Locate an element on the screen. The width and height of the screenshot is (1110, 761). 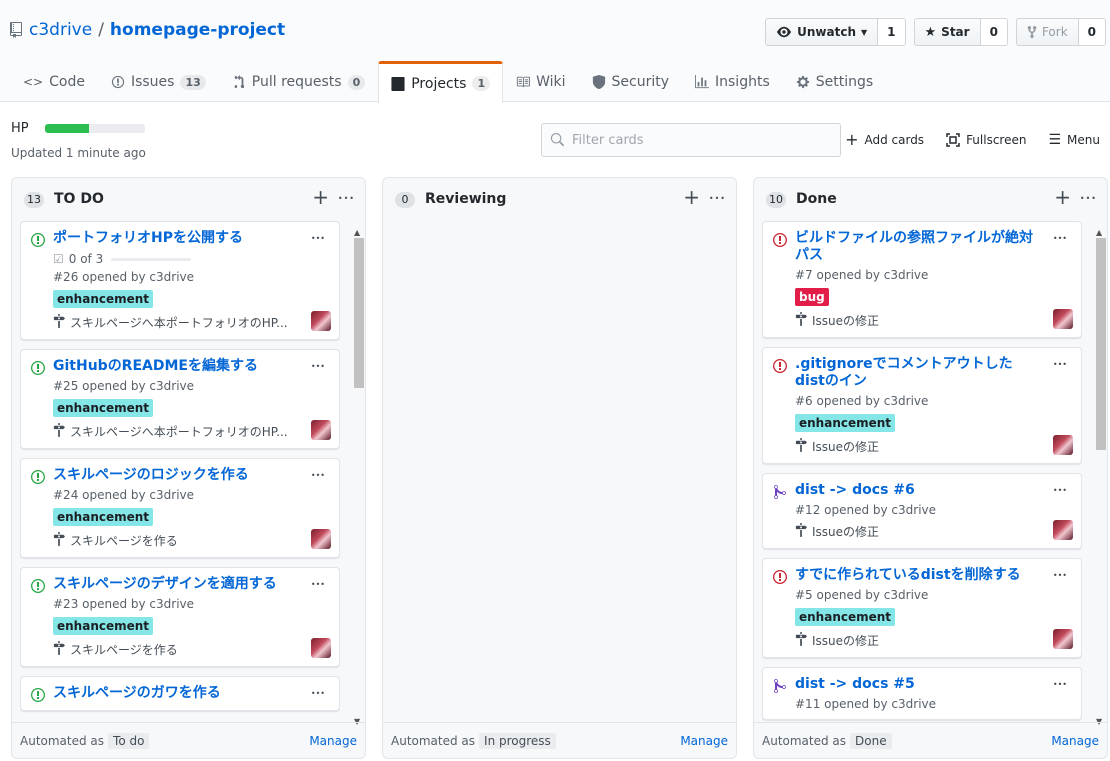
issue-card: スキルページのガワを作る ••• is located at coordinates (180, 693).